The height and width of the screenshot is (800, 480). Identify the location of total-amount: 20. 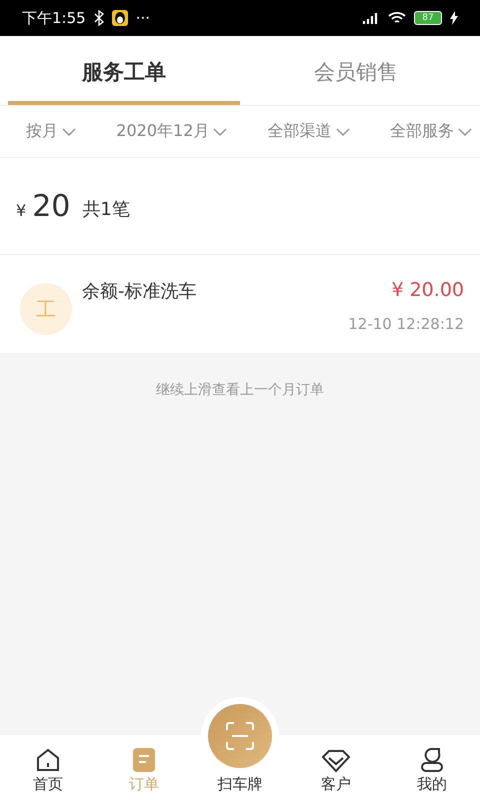
(51, 206).